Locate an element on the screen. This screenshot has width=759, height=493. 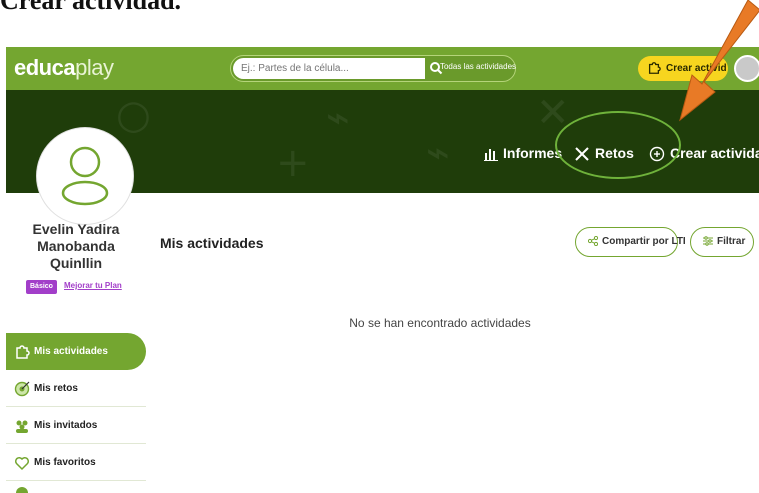
sidebar-item-my-activities: Mis actividades is located at coordinates (76, 351).